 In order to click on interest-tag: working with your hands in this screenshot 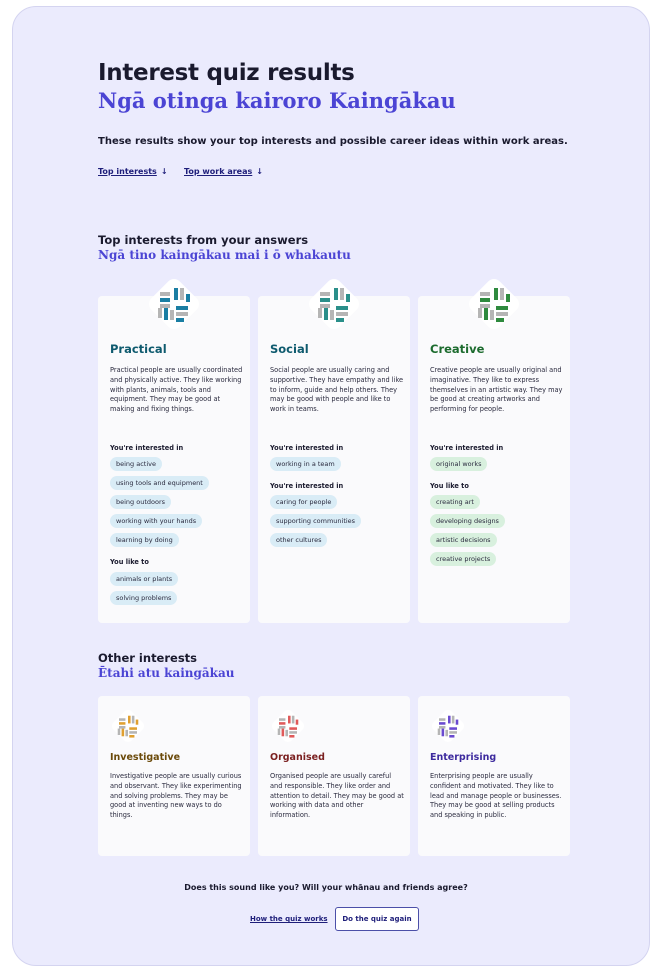, I will do `click(156, 521)`.